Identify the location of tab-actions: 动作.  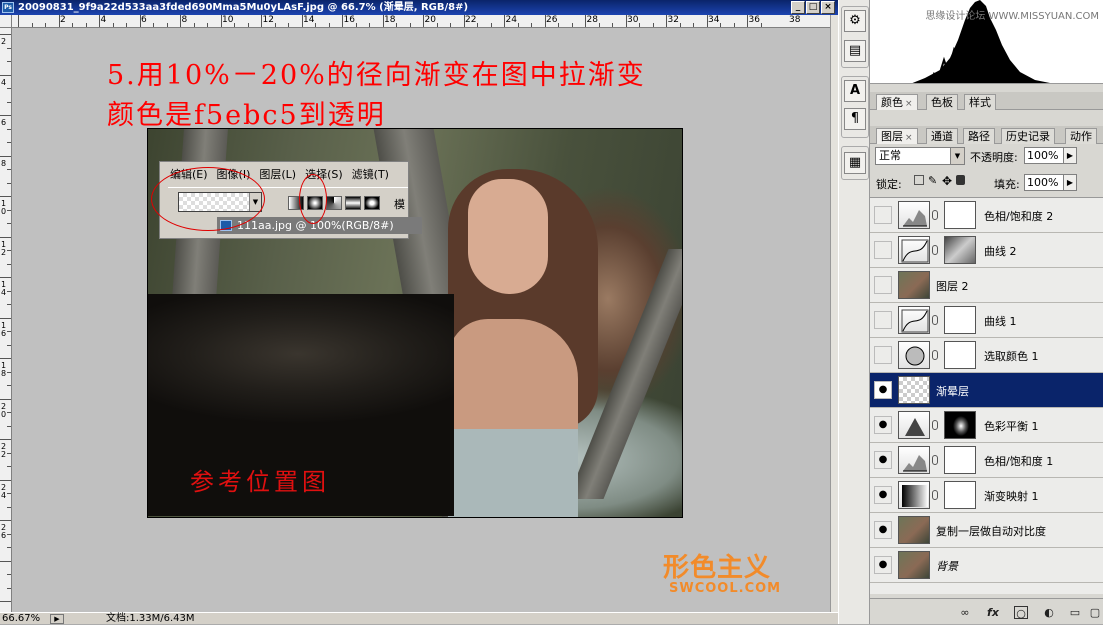
(1081, 136).